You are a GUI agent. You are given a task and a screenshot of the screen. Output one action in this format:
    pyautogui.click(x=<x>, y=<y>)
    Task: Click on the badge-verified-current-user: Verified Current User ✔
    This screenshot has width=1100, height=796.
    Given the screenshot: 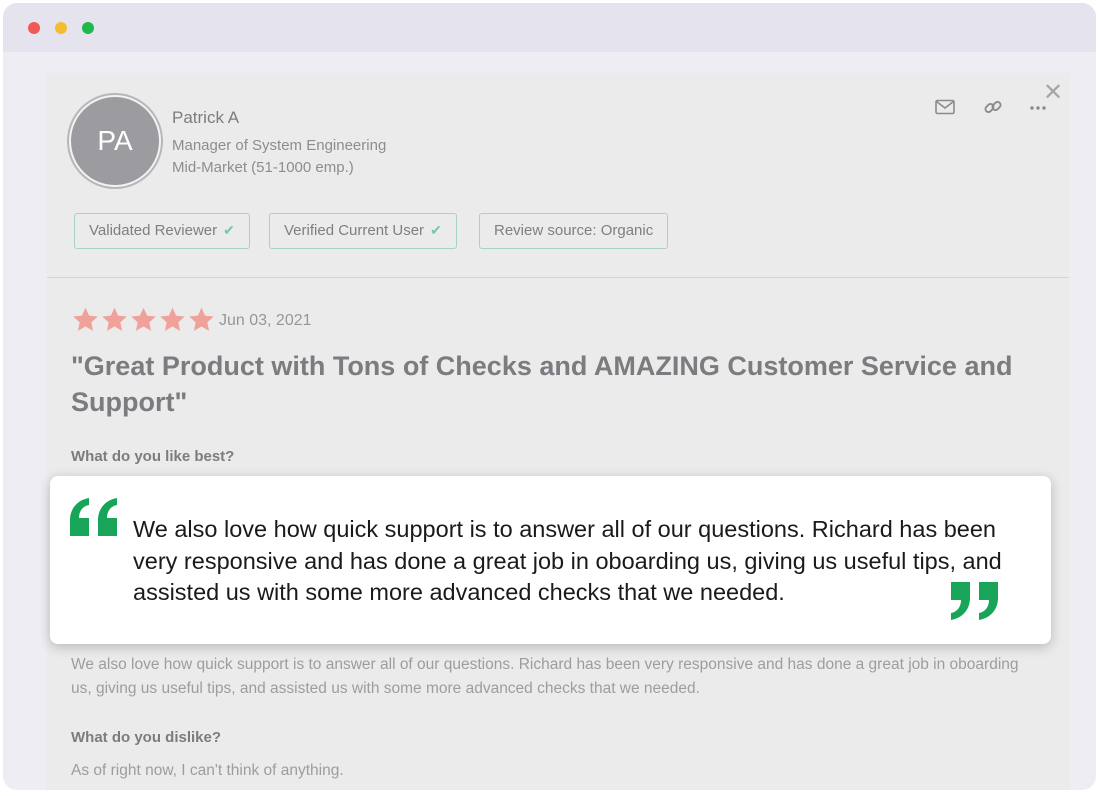 What is the action you would take?
    pyautogui.click(x=363, y=231)
    